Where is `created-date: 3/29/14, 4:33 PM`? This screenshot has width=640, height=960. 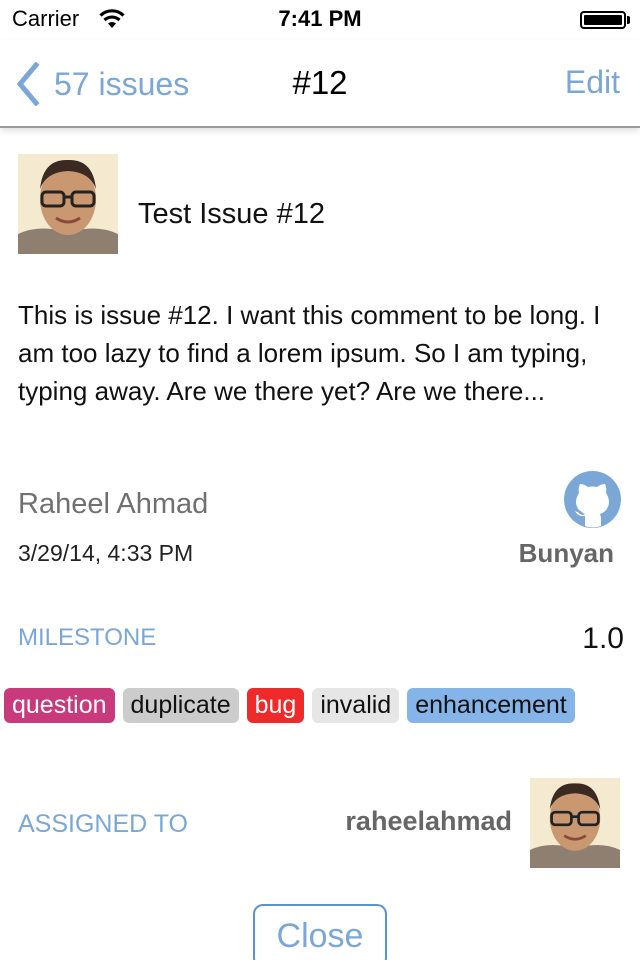 created-date: 3/29/14, 4:33 PM is located at coordinates (106, 553).